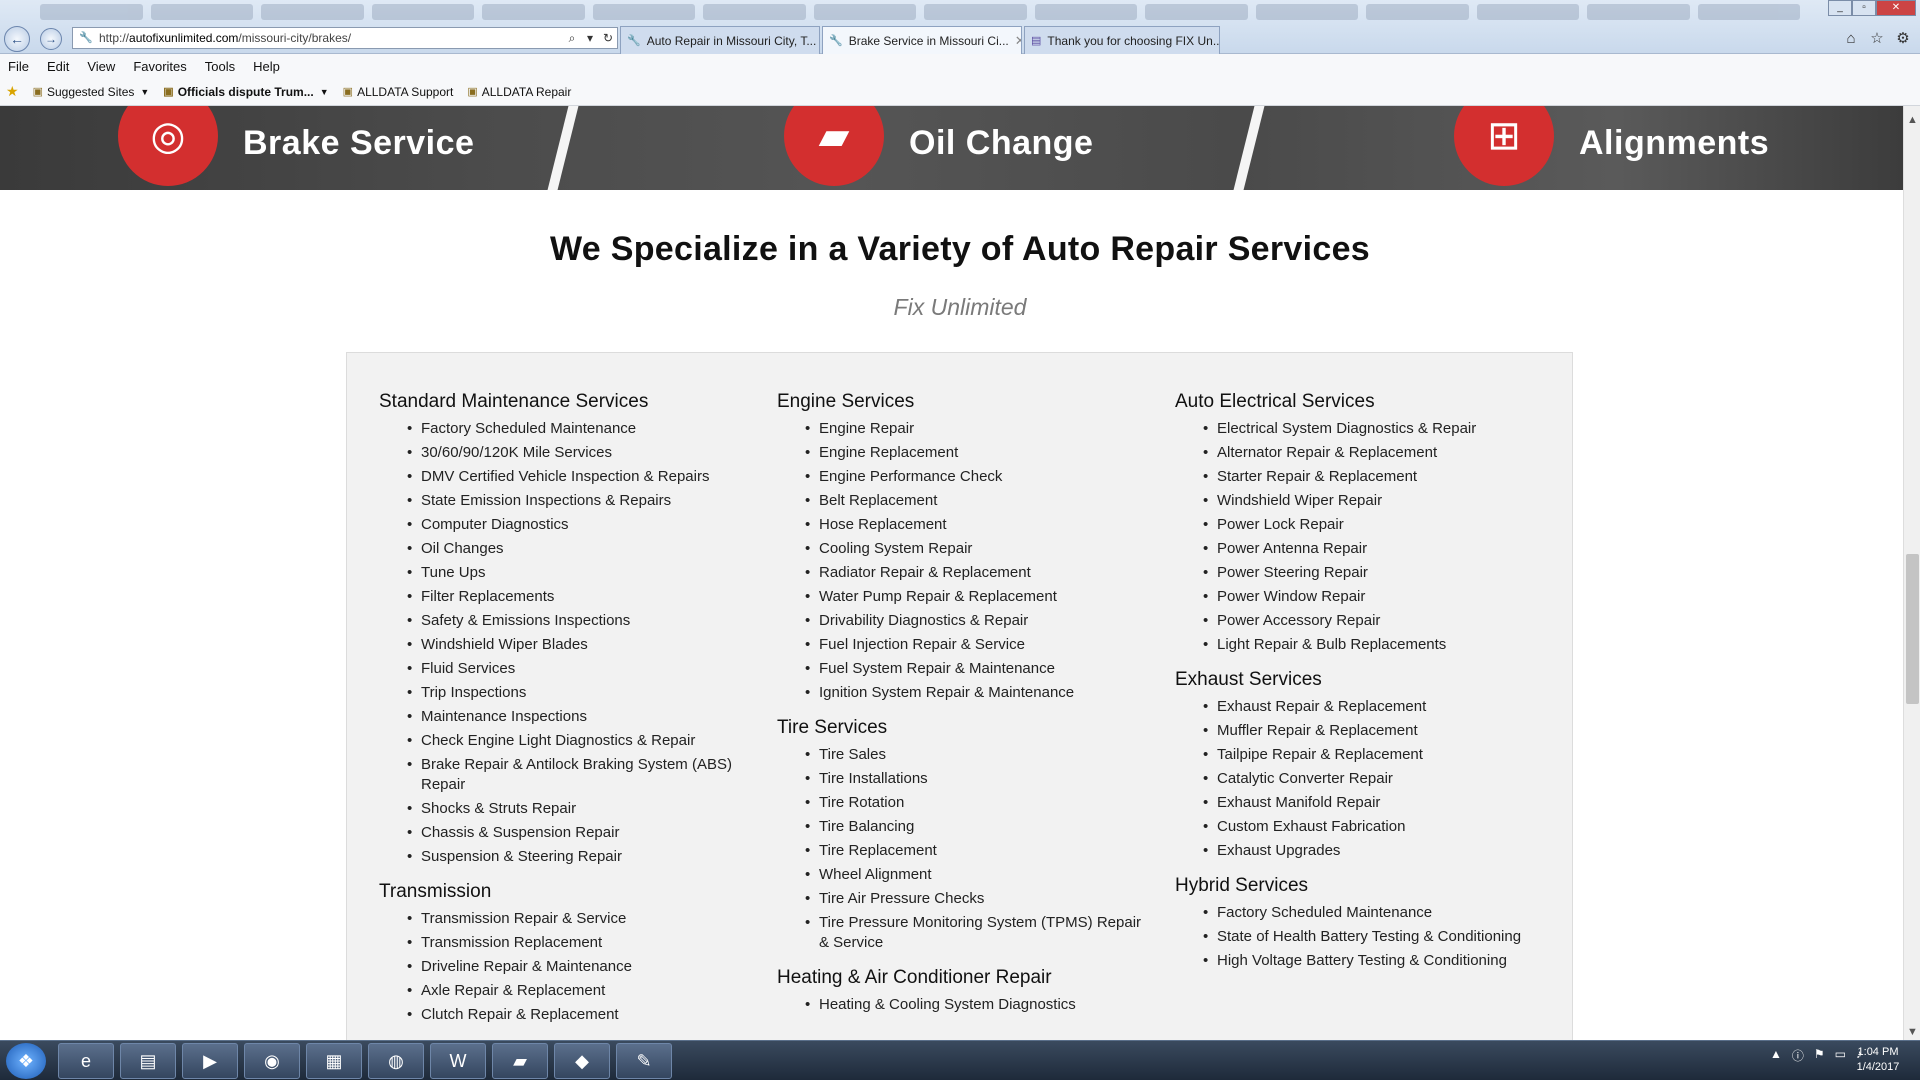 The image size is (1920, 1080). Describe the element at coordinates (976, 693) in the screenshot. I see `service-list-item: Ignition System Repair & Maintenance` at that location.